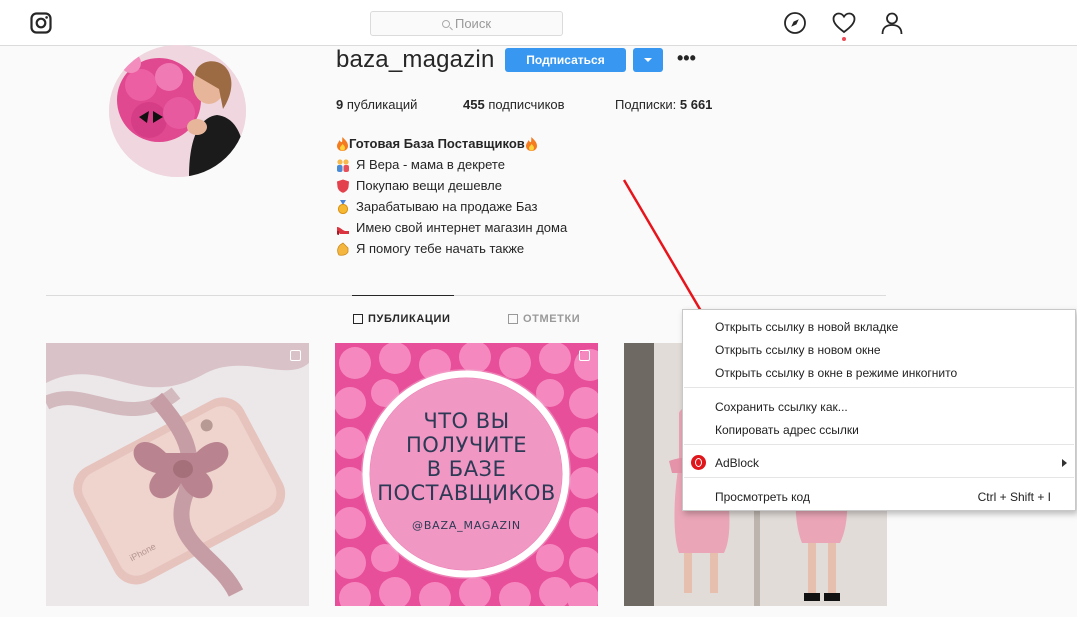 This screenshot has width=1077, height=617. I want to click on submenu-arrow-icon, so click(1064, 463).